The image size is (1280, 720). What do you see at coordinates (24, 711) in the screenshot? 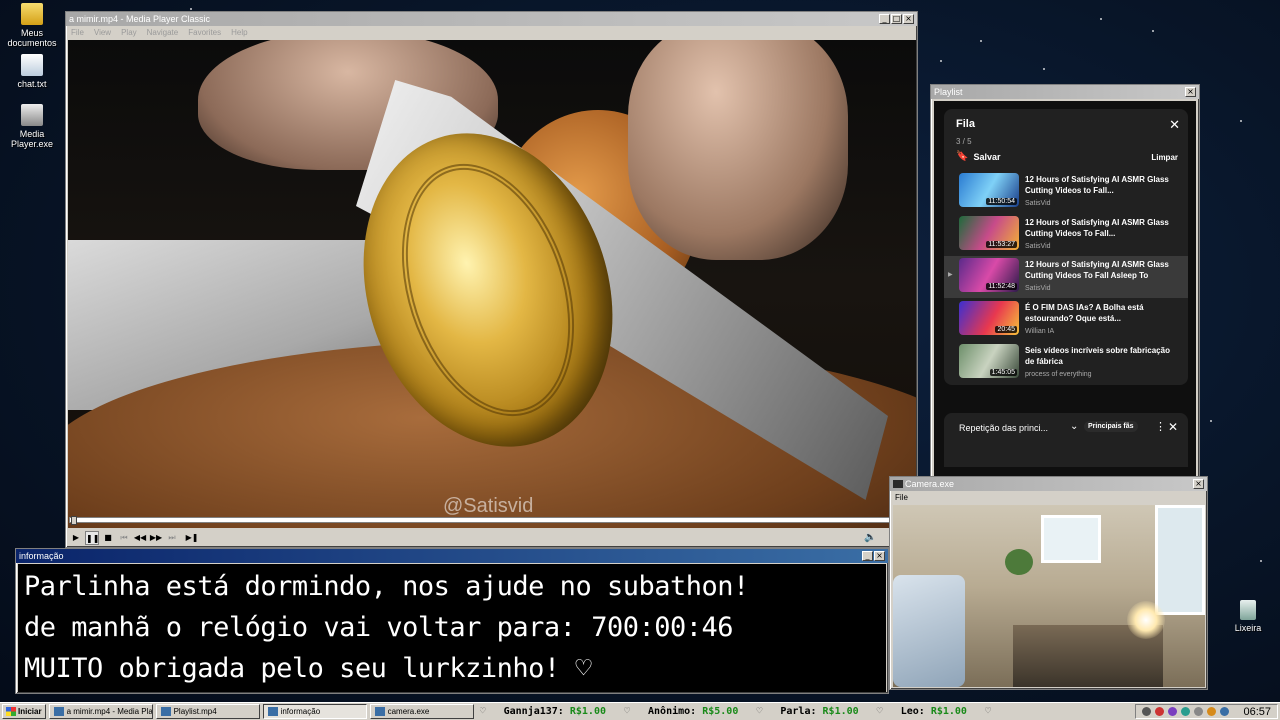
I see `start-button: Iniciar` at bounding box center [24, 711].